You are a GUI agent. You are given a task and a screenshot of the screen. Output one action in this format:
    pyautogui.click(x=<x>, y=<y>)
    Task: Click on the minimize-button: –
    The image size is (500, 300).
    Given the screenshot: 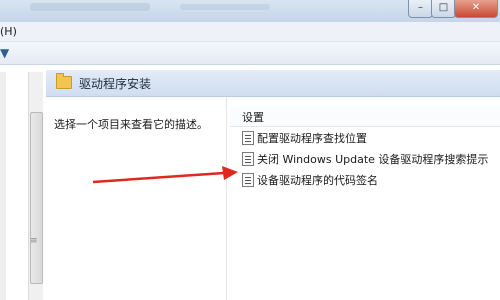 What is the action you would take?
    pyautogui.click(x=420, y=9)
    